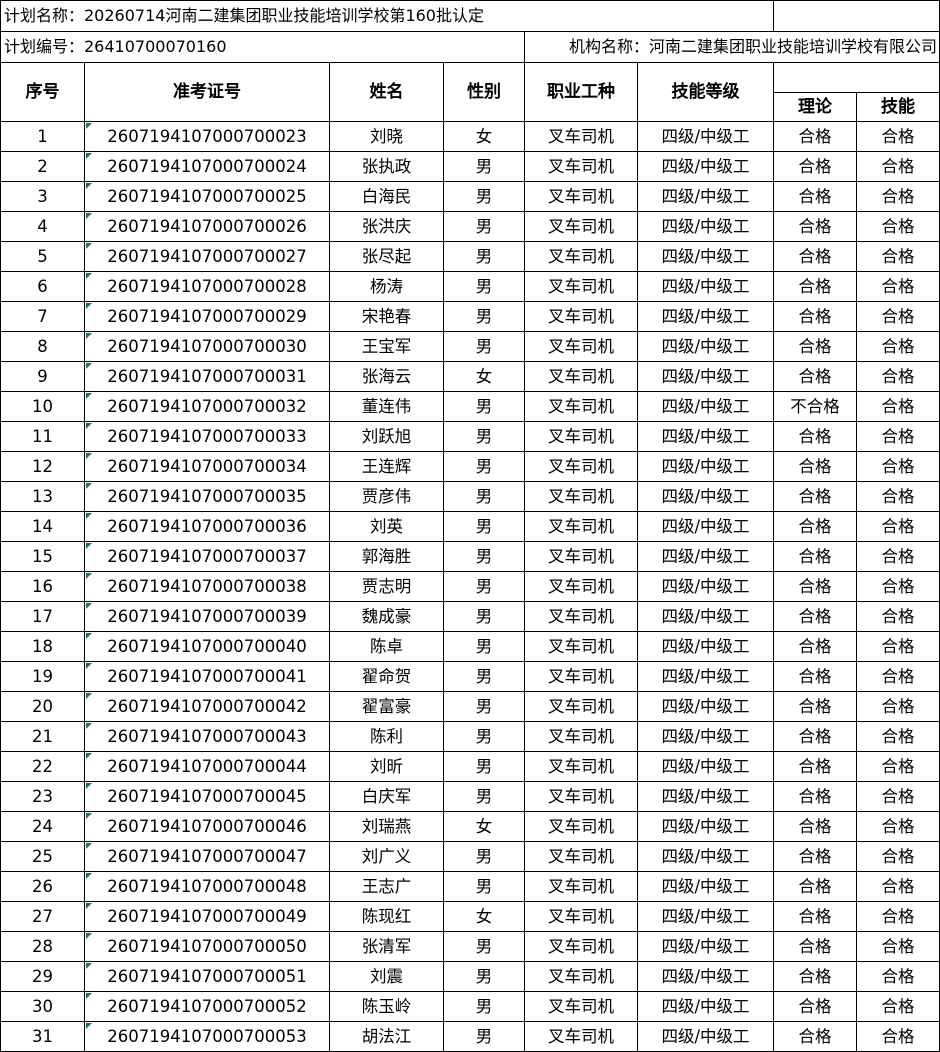 The image size is (940, 1052). Describe the element at coordinates (207, 346) in the screenshot. I see `cell-ticket: 2607194107000700030` at that location.